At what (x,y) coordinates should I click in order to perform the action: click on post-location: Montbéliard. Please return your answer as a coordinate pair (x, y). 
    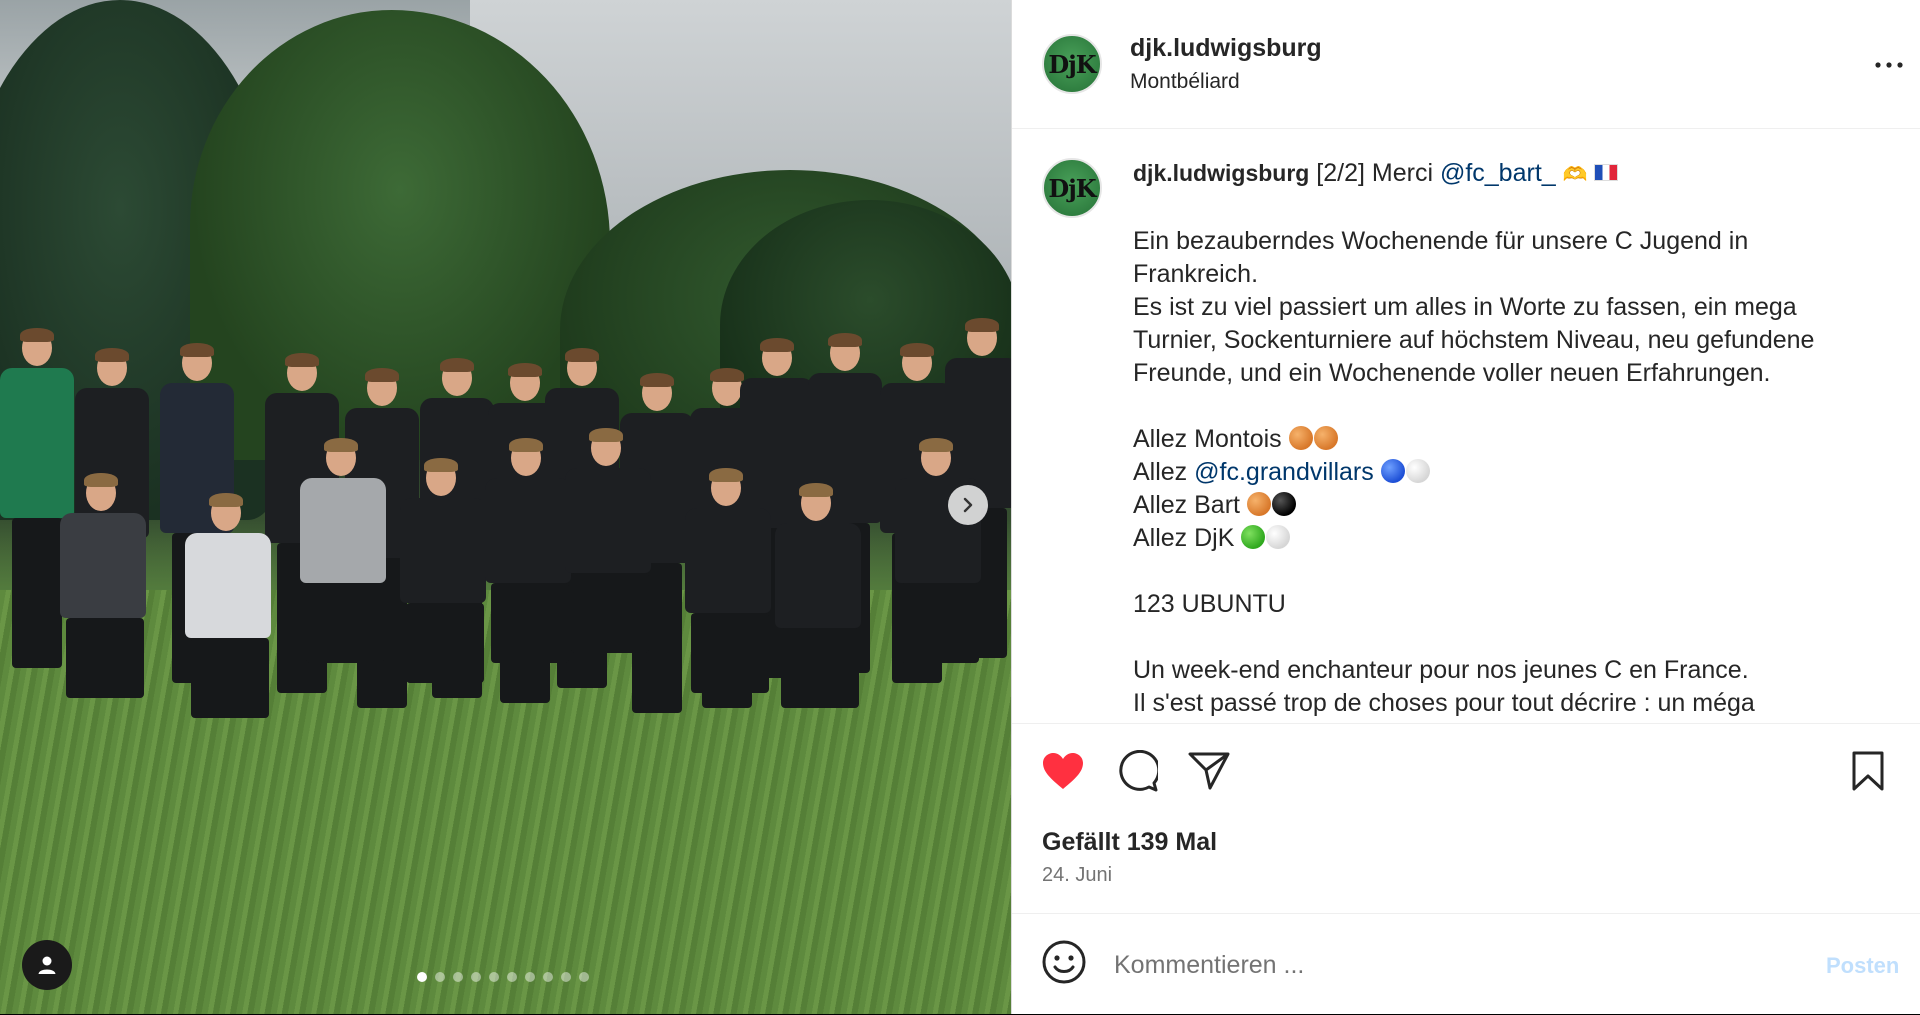
    Looking at the image, I should click on (1185, 82).